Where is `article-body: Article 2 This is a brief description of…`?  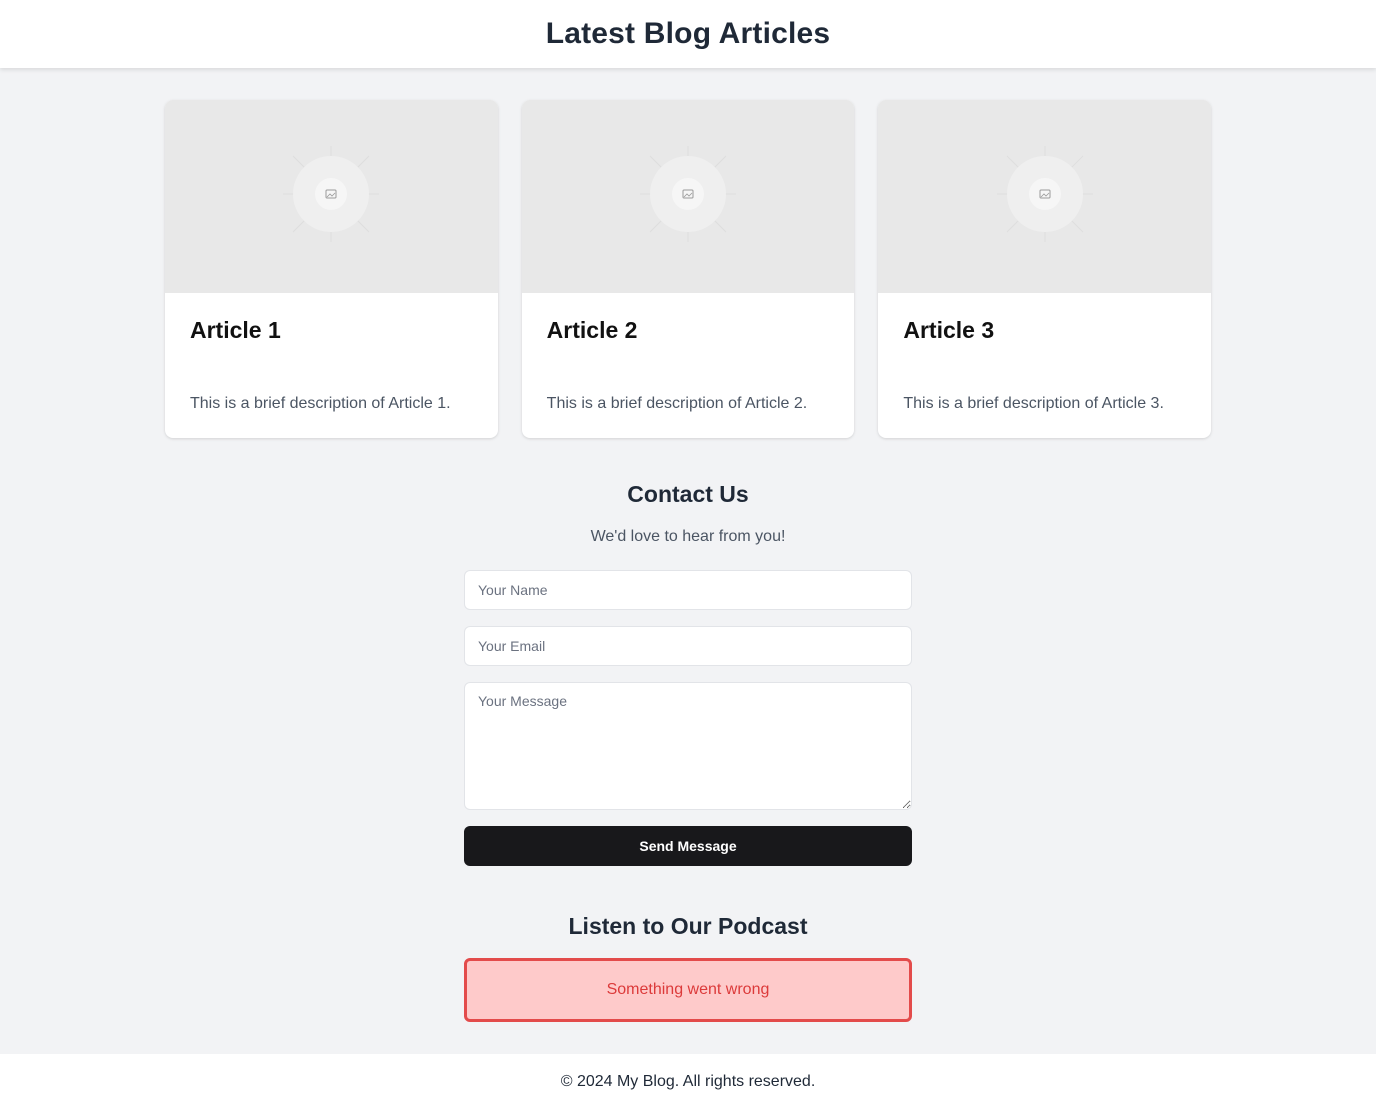
article-body: Article 2 This is a brief description of… is located at coordinates (688, 353).